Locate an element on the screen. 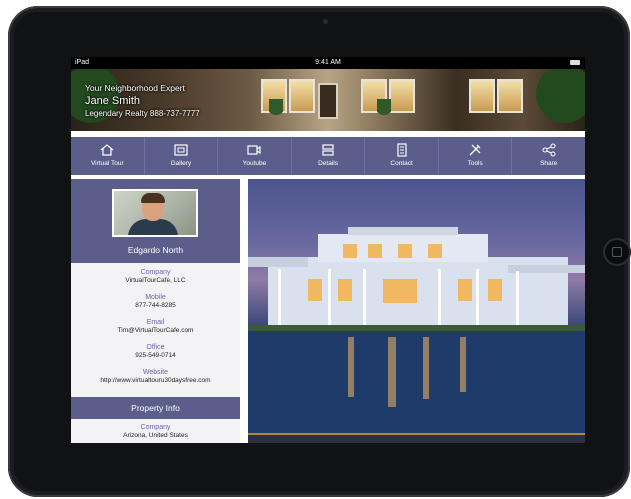  details-icon is located at coordinates (328, 150).